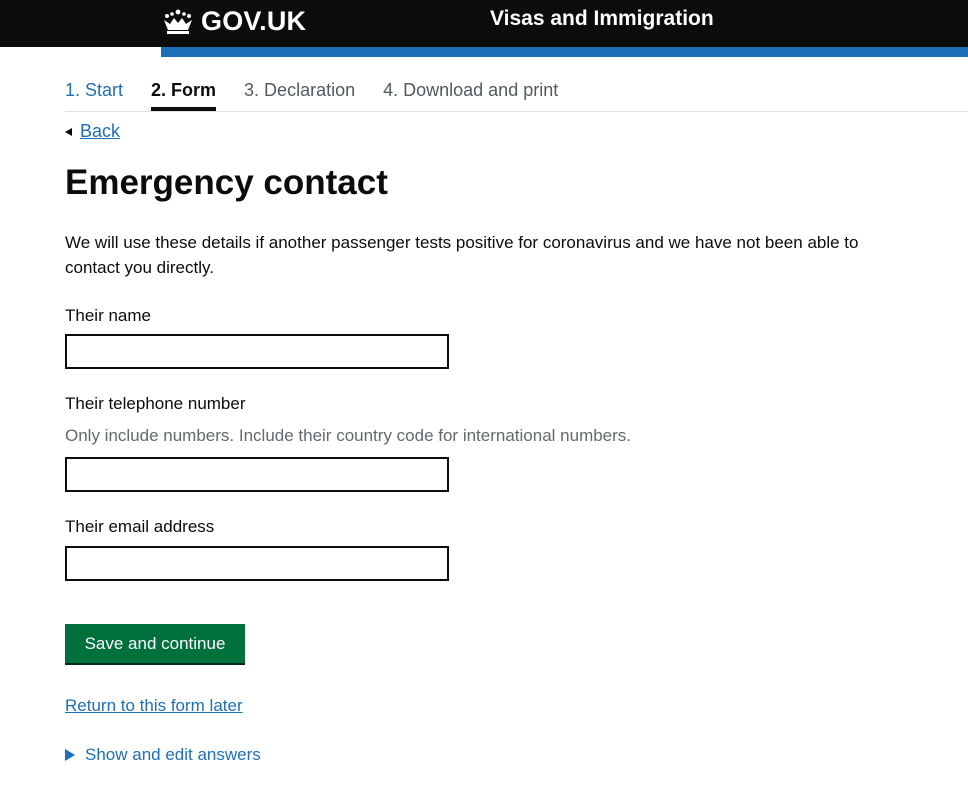  What do you see at coordinates (154, 706) in the screenshot?
I see `return-later-link: Return to this form later` at bounding box center [154, 706].